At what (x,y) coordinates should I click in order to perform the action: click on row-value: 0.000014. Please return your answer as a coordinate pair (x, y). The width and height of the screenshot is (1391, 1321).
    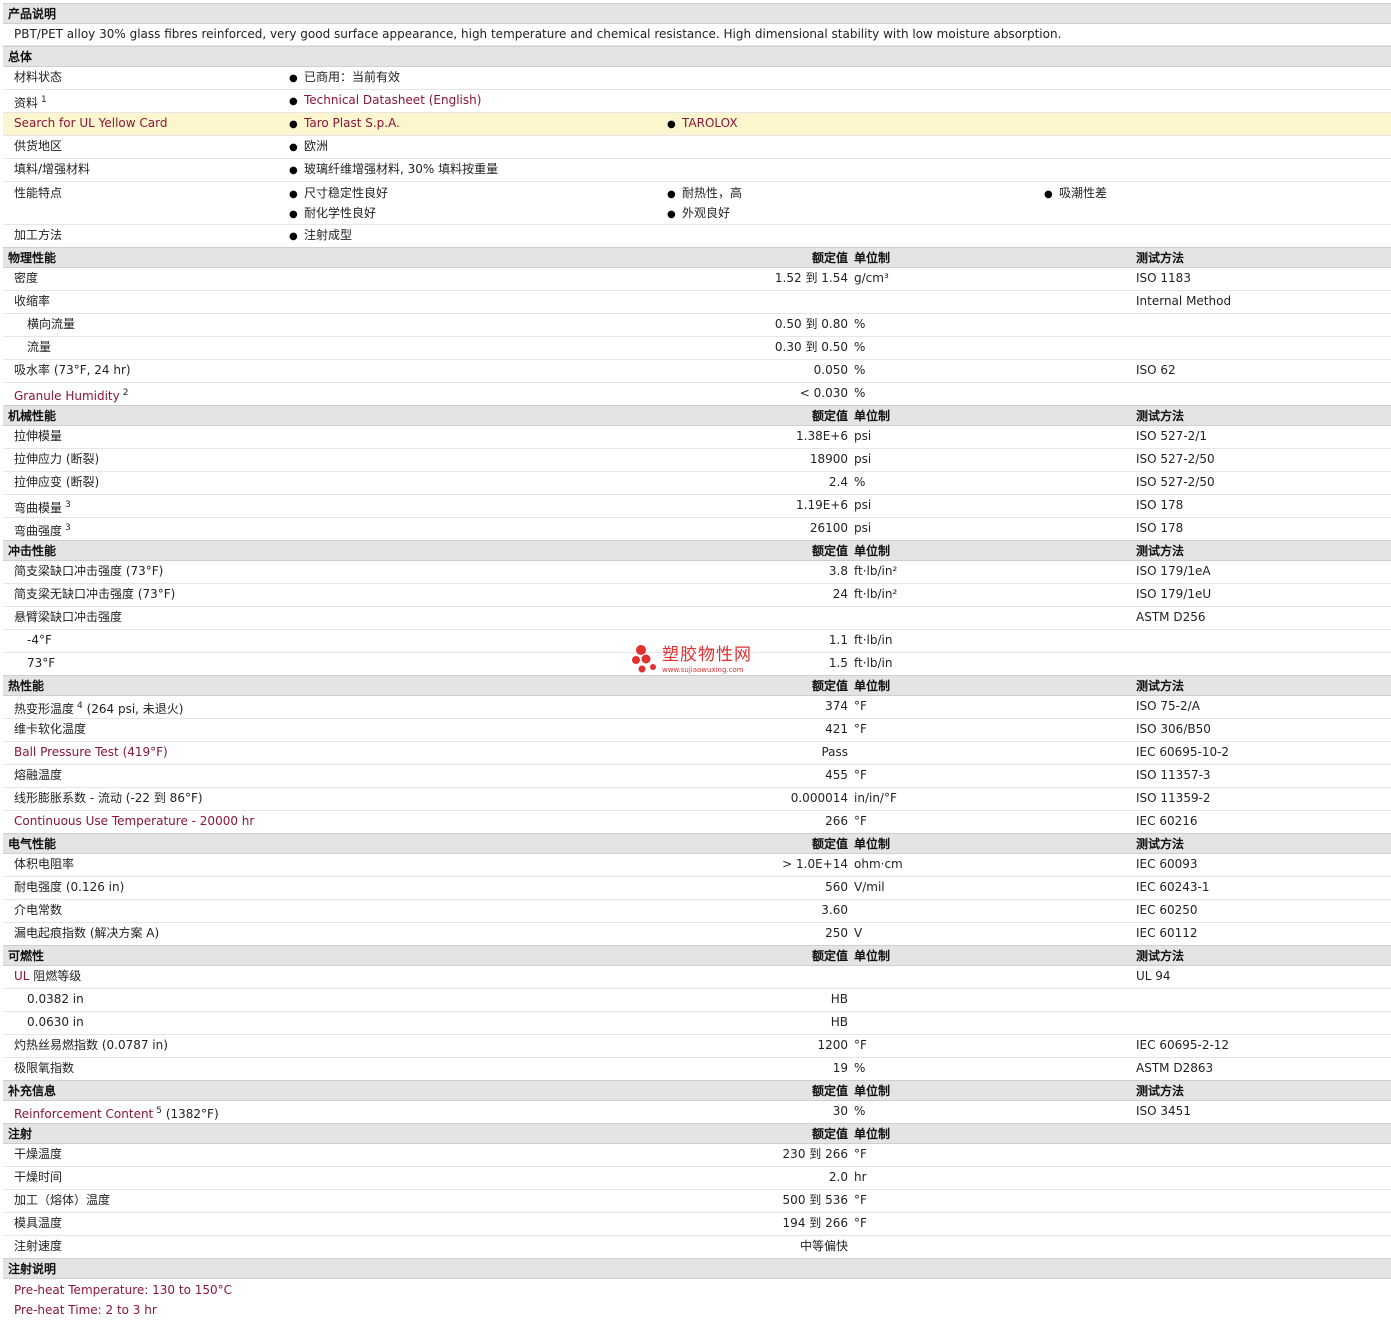
    Looking at the image, I should click on (819, 798).